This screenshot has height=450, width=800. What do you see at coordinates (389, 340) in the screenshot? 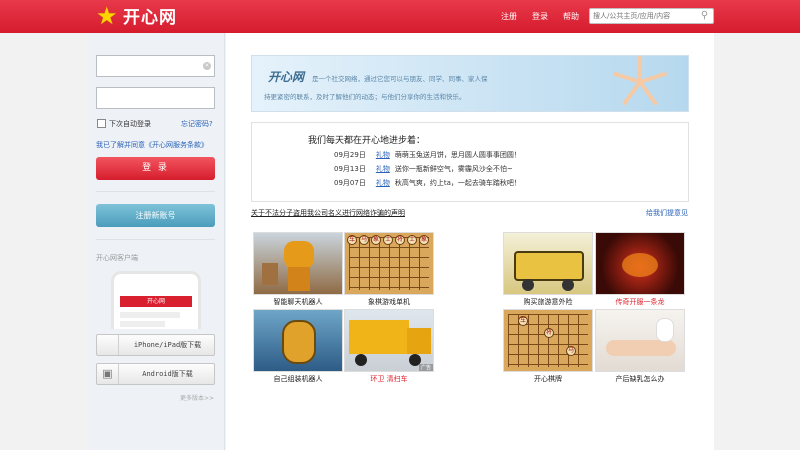
I see `sweeper-truck-image: 广告` at bounding box center [389, 340].